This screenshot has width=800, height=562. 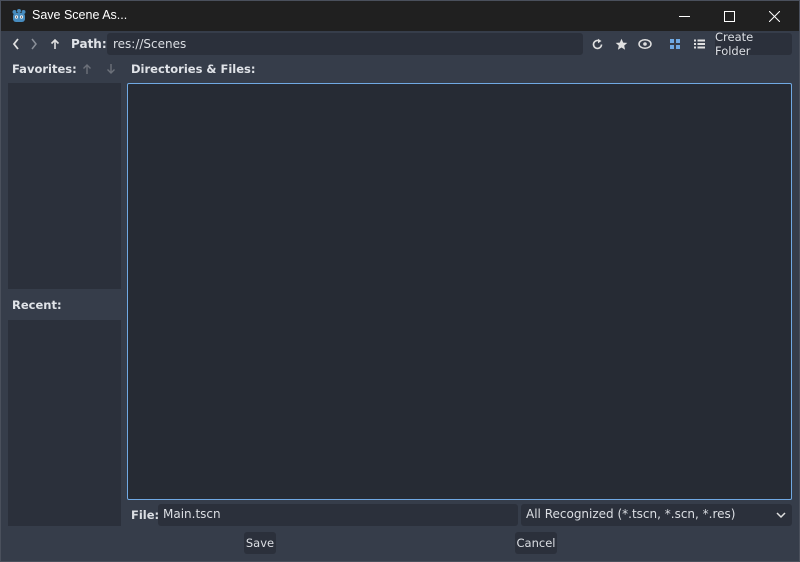 What do you see at coordinates (87, 69) in the screenshot?
I see `move-favorite-up-icon` at bounding box center [87, 69].